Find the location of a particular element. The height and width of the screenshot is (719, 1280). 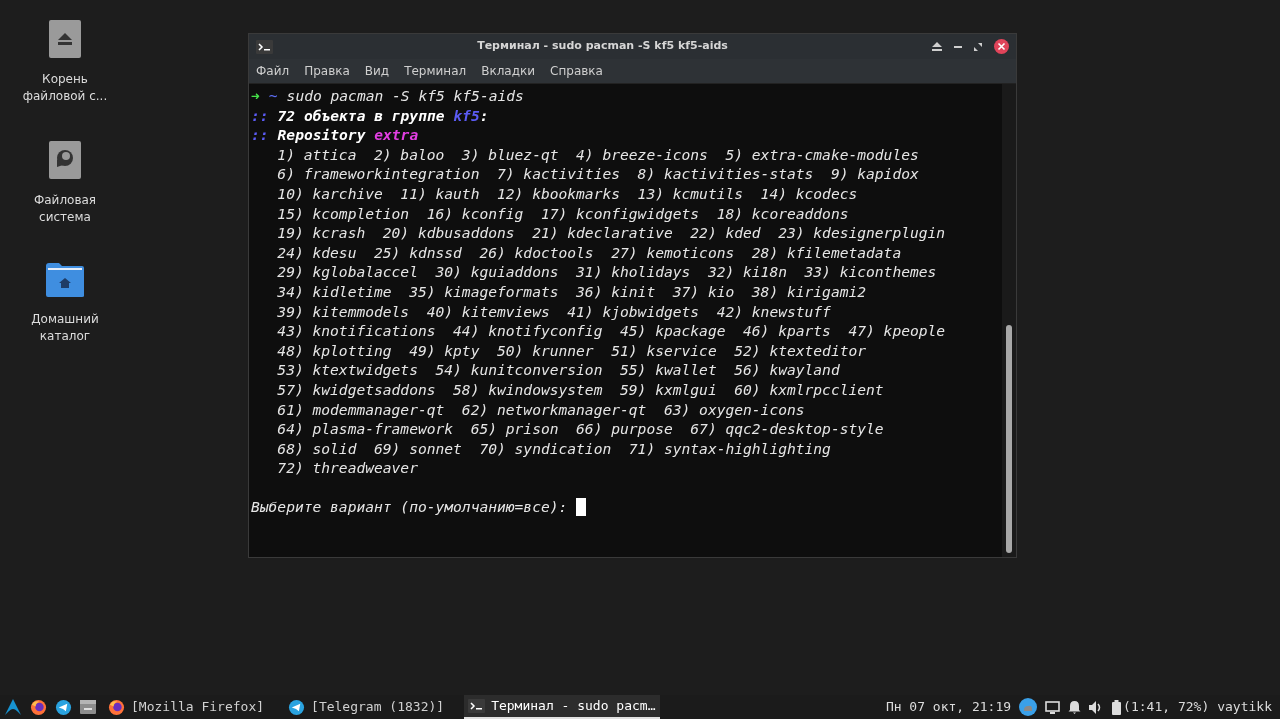

file-manager-icon is located at coordinates (88, 707).